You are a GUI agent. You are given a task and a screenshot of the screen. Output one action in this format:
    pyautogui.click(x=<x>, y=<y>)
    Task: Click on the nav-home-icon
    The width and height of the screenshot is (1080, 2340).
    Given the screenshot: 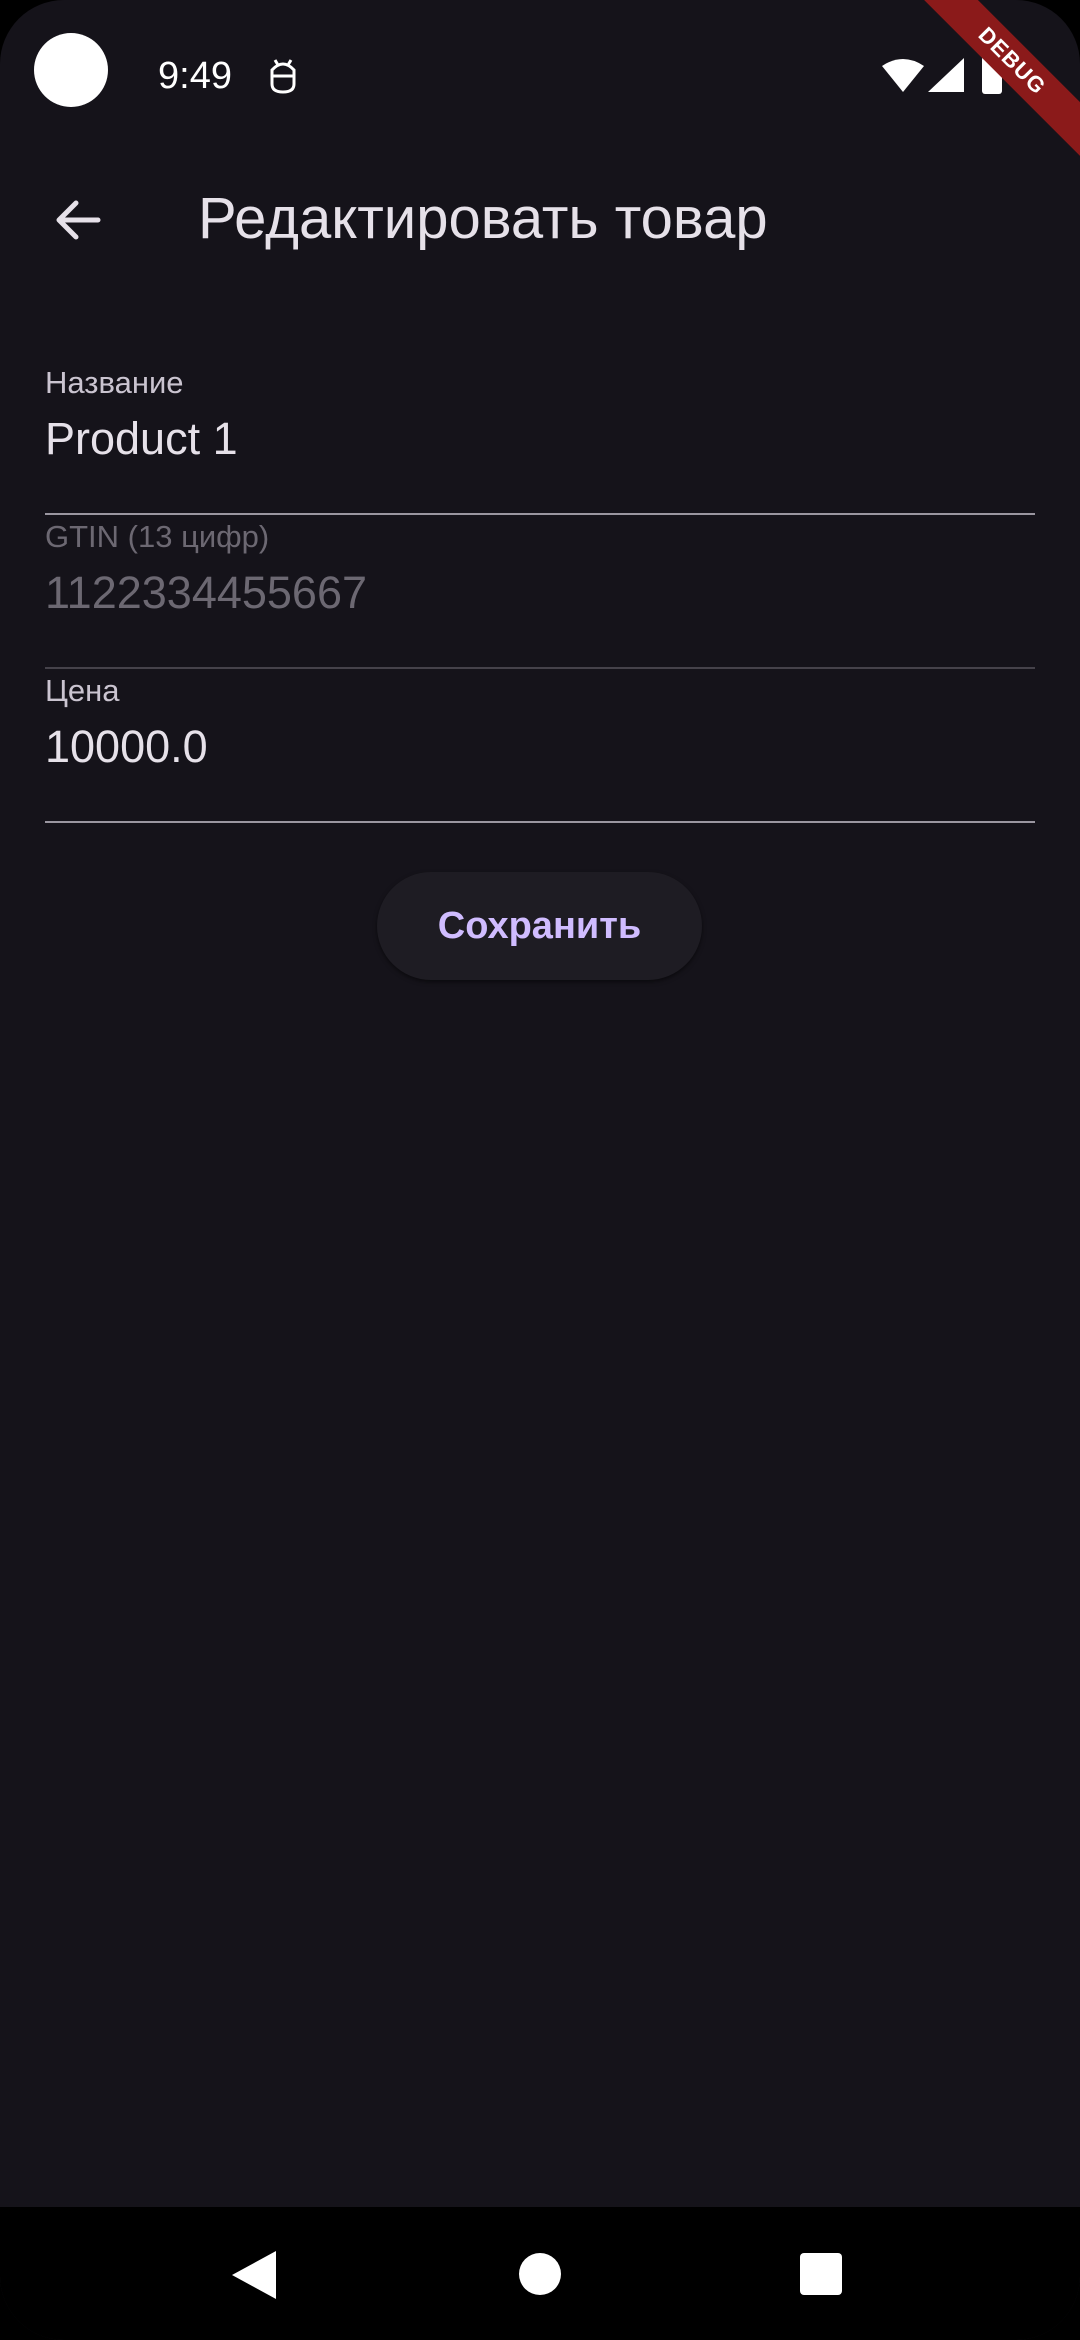 What is the action you would take?
    pyautogui.click(x=540, y=2274)
    